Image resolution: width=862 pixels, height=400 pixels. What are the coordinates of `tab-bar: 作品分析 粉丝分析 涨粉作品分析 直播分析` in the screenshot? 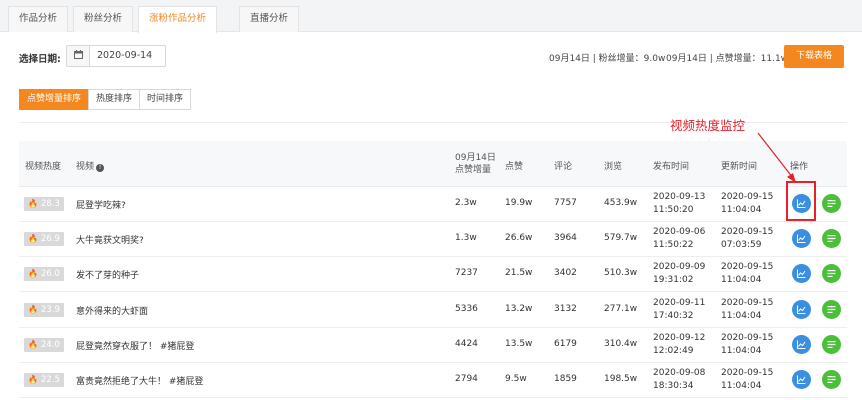 It's located at (431, 16).